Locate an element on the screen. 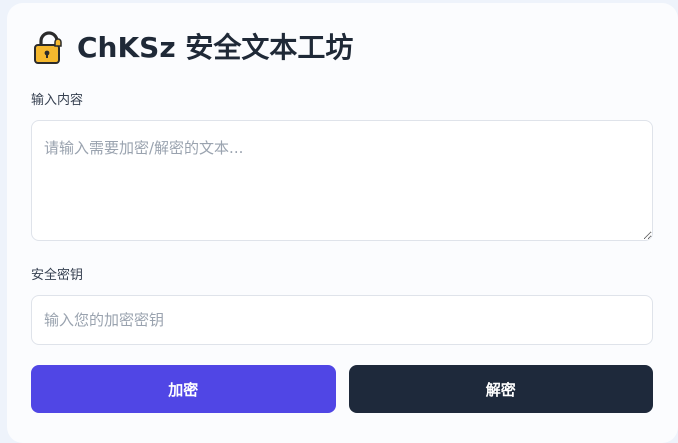  header: ChKSz 安全文本工坊 is located at coordinates (342, 48).